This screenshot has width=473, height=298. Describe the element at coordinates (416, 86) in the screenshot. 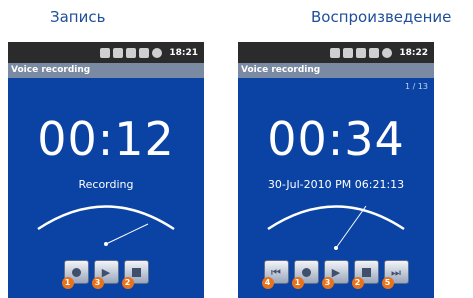

I see `track-counter: 1 / 13` at that location.